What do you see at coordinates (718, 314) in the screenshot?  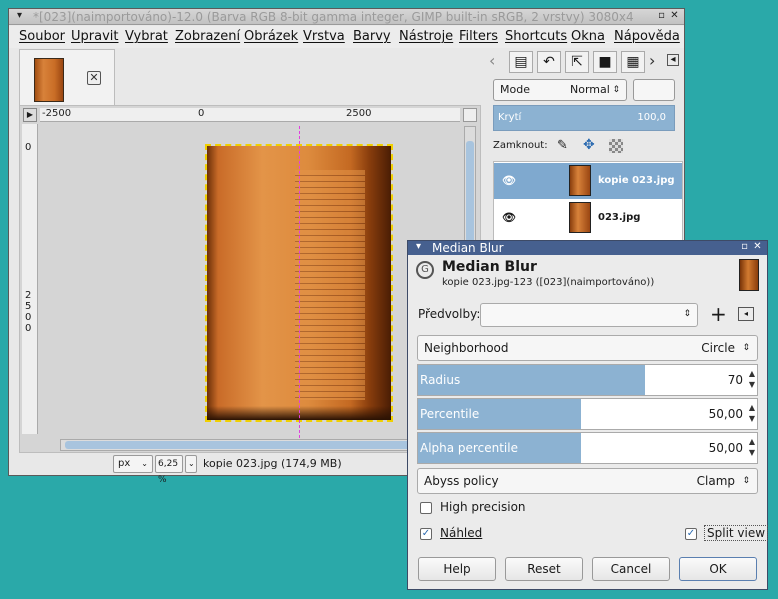 I see `add-preset-icon: +` at bounding box center [718, 314].